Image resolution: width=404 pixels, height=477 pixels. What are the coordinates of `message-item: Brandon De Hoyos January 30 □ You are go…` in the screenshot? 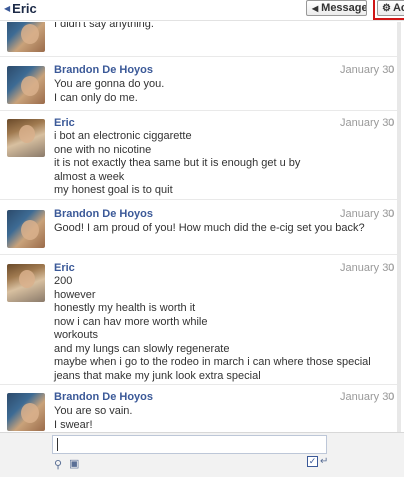 It's located at (198, 89).